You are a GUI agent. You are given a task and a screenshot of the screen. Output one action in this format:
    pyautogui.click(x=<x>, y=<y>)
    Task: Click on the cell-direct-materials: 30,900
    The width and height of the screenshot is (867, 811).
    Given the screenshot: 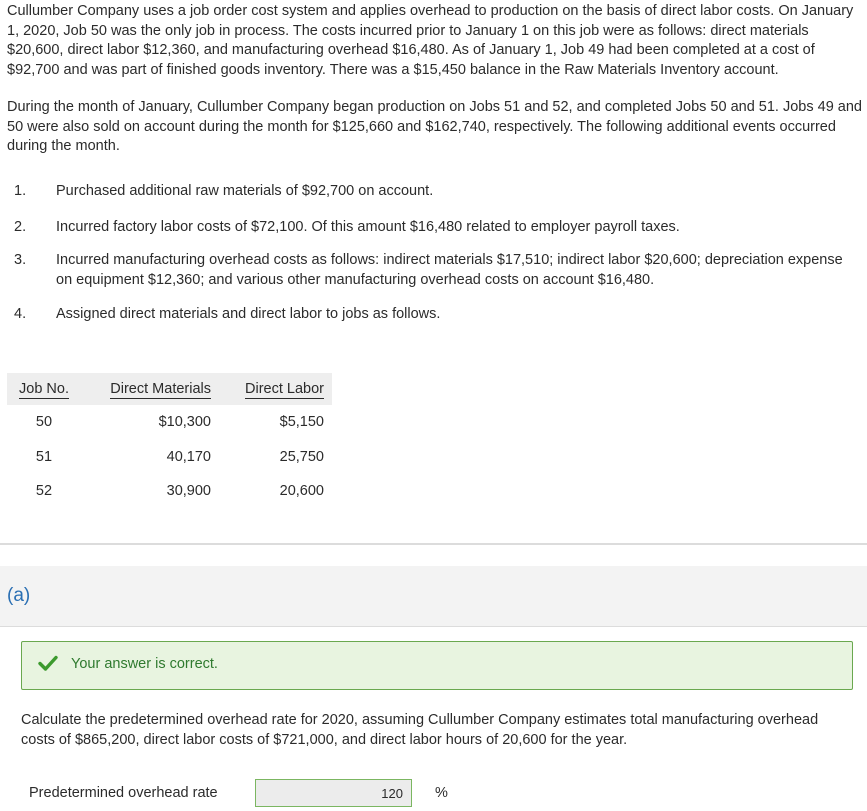 What is the action you would take?
    pyautogui.click(x=188, y=491)
    